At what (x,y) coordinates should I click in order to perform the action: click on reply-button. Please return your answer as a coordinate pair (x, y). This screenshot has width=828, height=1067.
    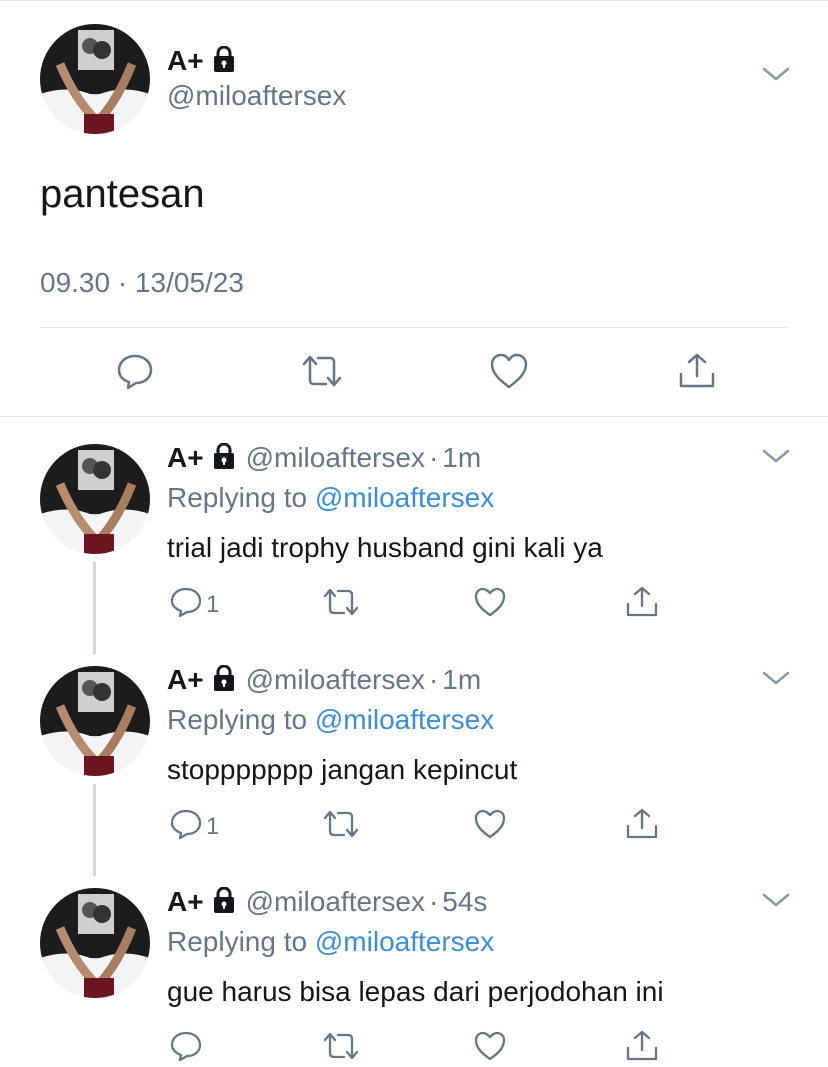
    Looking at the image, I should click on (188, 1048).